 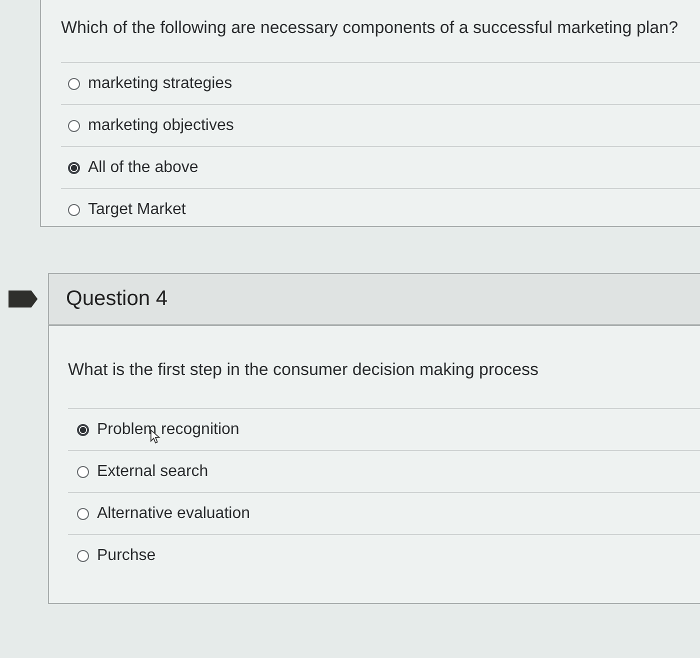 What do you see at coordinates (304, 370) in the screenshot?
I see `question-text: What is the first step in the consumer decision making process` at bounding box center [304, 370].